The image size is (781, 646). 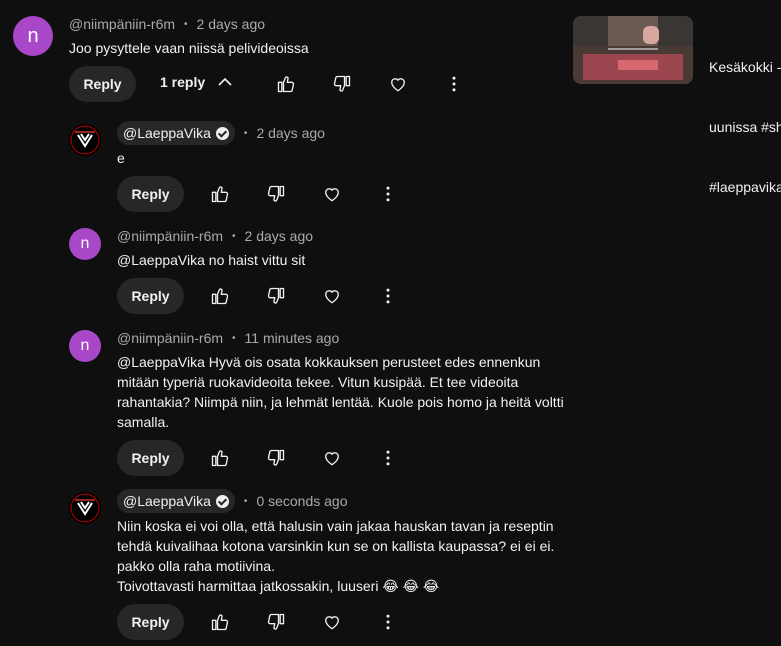 I want to click on timestamp: 11 minutes ago, so click(x=292, y=338).